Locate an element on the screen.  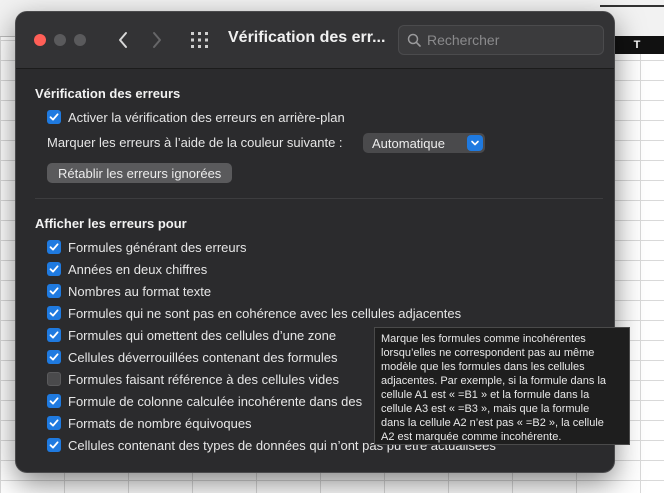
forward-button is located at coordinates (156, 40).